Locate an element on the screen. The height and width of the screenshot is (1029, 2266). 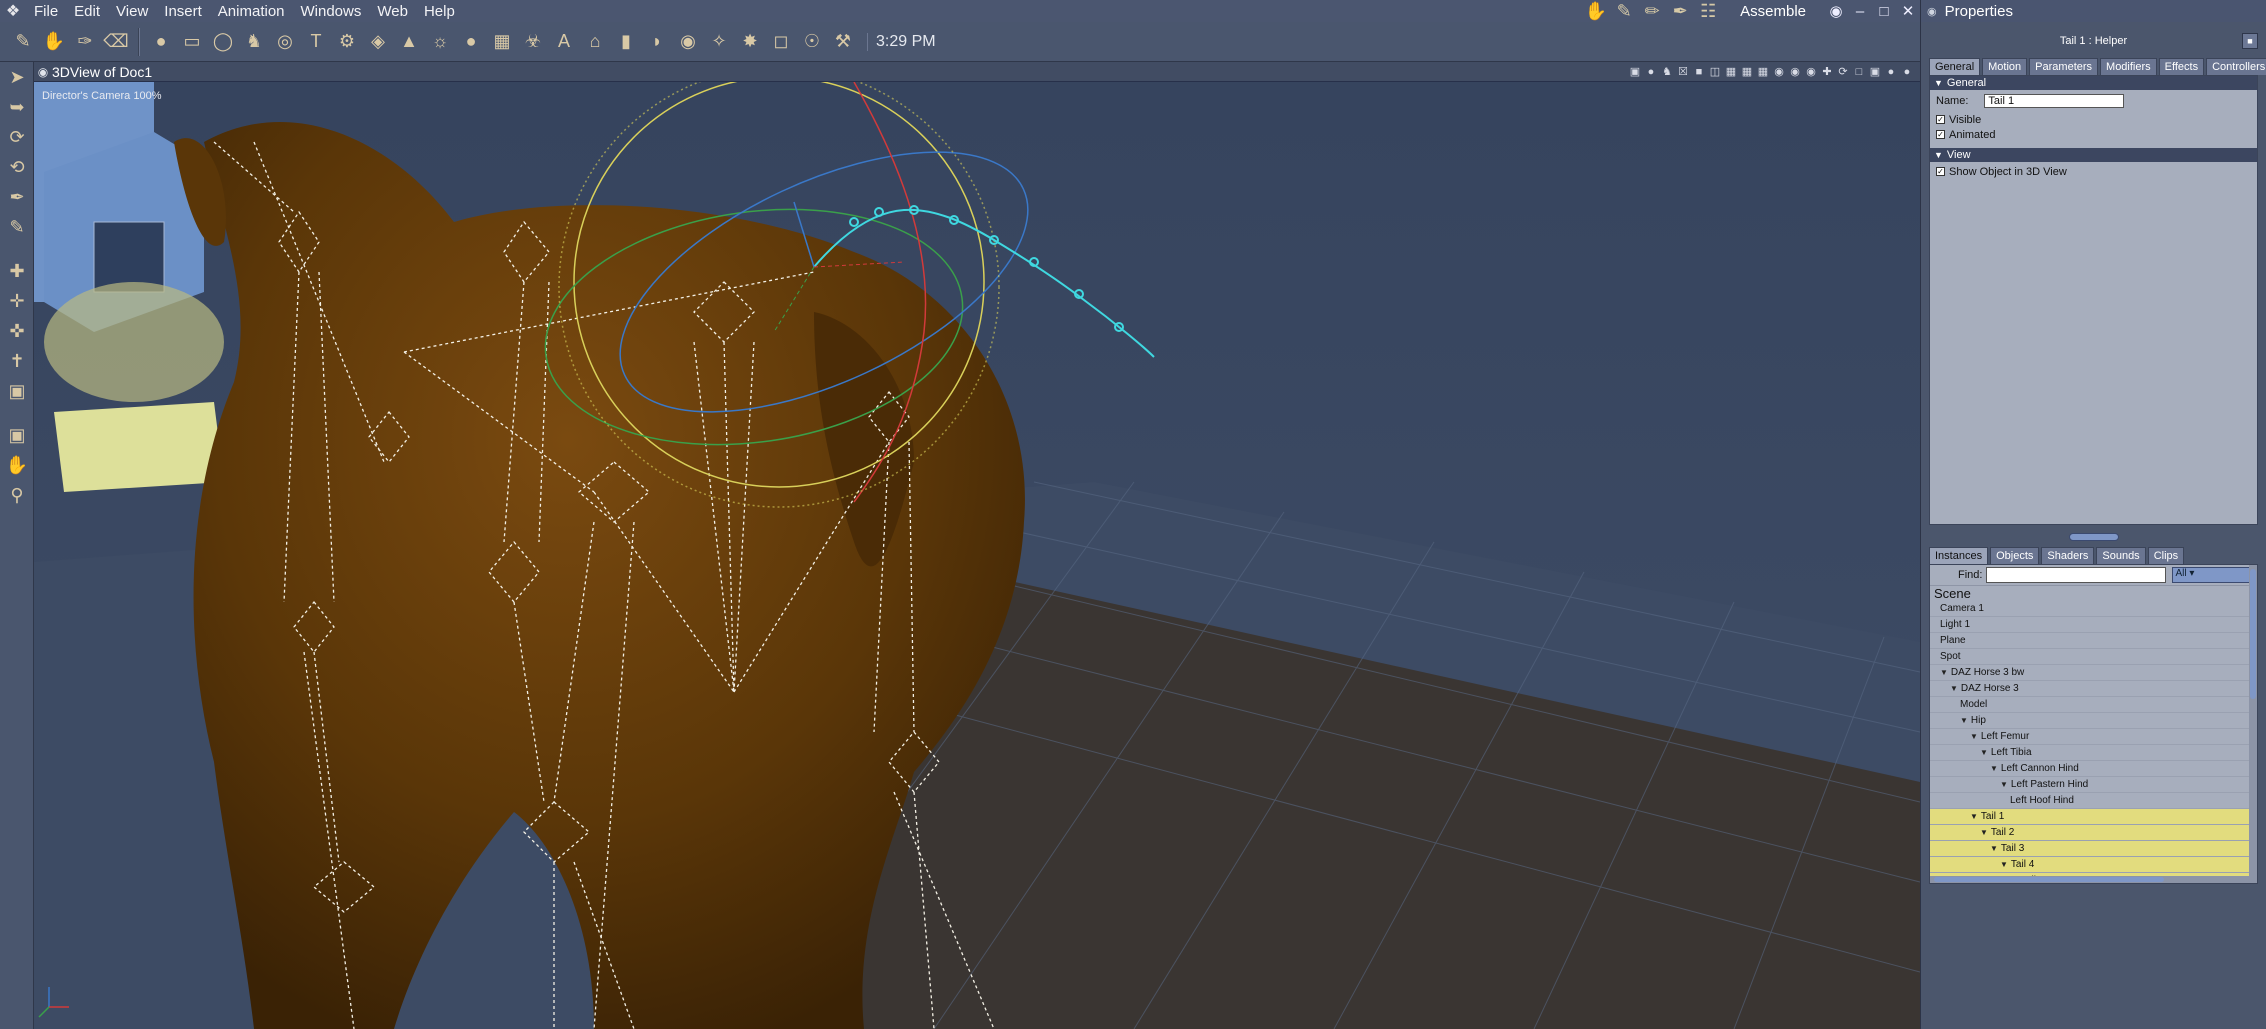
book-icon: ☷ is located at coordinates (1708, 11).